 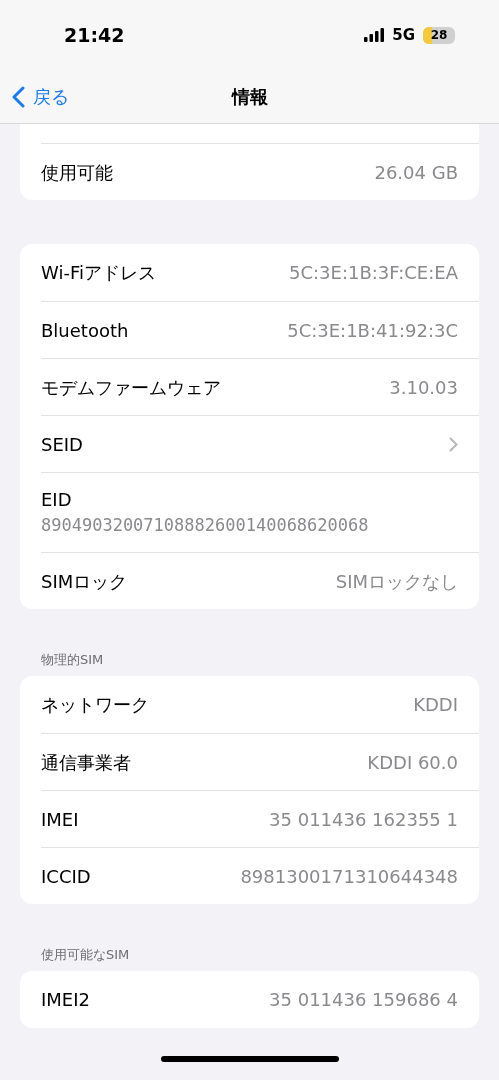 What do you see at coordinates (60, 819) in the screenshot?
I see `row-label: IMEI` at bounding box center [60, 819].